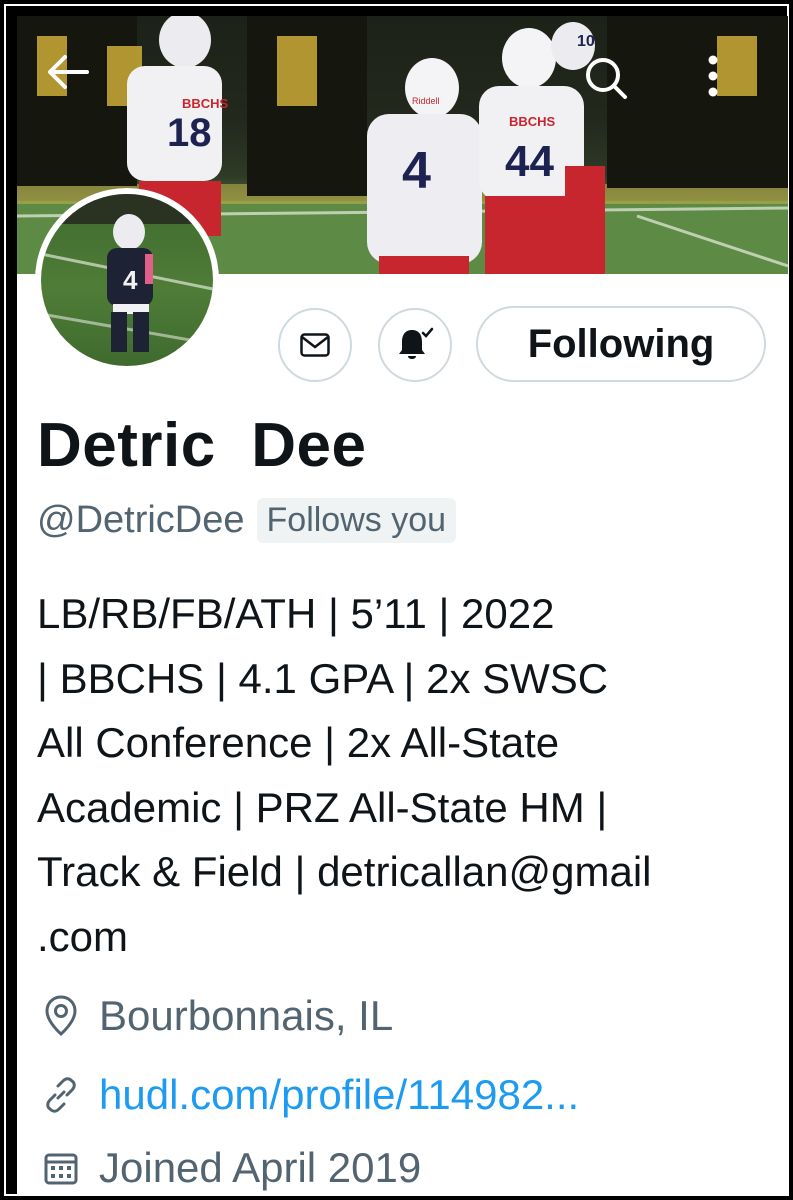 The image size is (793, 1200). Describe the element at coordinates (202, 445) in the screenshot. I see `profile-name: Detric Dee` at that location.